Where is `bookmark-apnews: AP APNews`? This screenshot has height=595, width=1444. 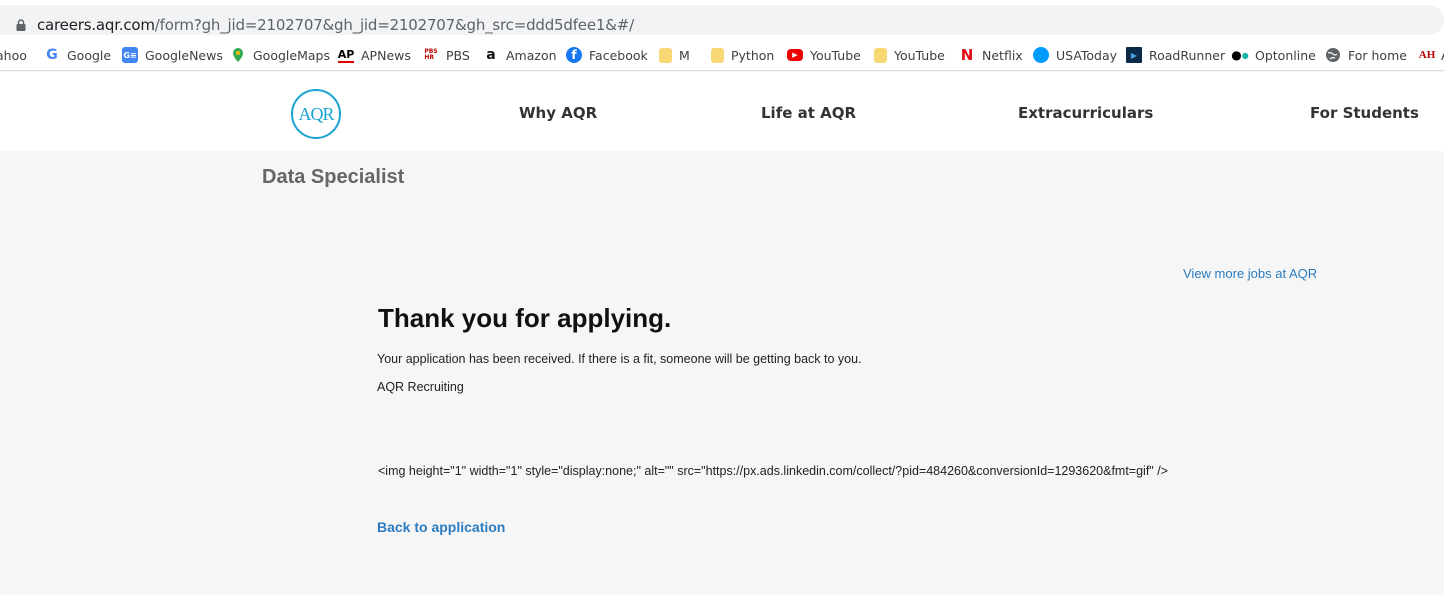 bookmark-apnews: AP APNews is located at coordinates (374, 55).